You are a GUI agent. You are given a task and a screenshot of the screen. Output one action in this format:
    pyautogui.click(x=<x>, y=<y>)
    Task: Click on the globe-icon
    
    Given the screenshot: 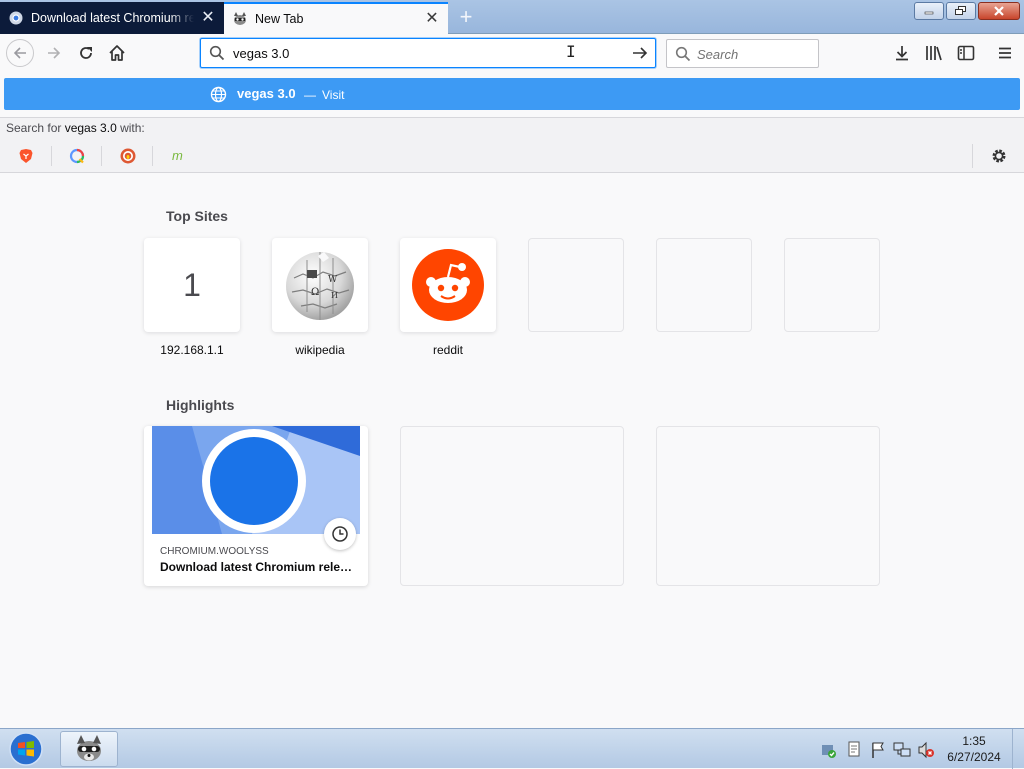 What is the action you would take?
    pyautogui.click(x=218, y=96)
    